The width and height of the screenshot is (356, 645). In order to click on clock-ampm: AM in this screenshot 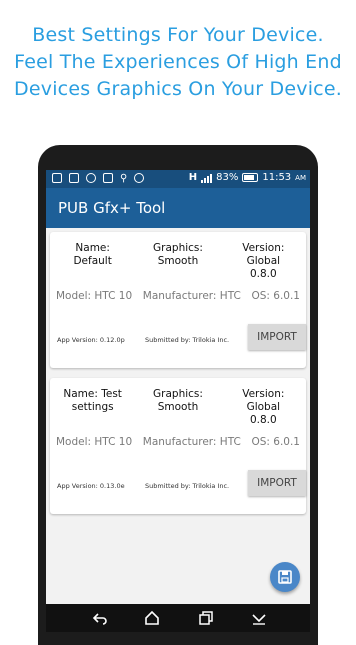, I will do `click(300, 177)`.